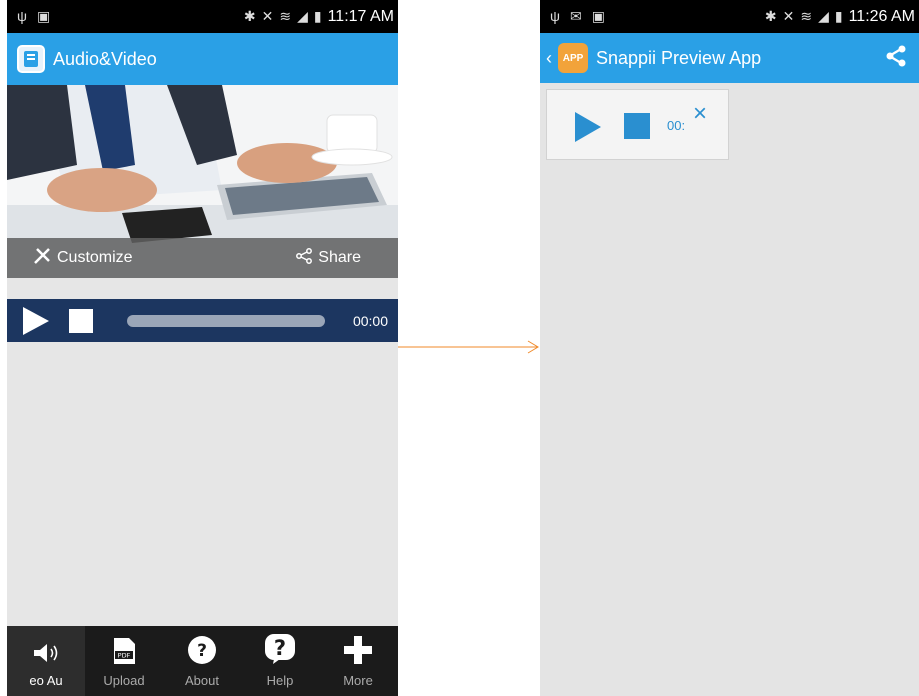  I want to click on nav-label: About, so click(202, 680).